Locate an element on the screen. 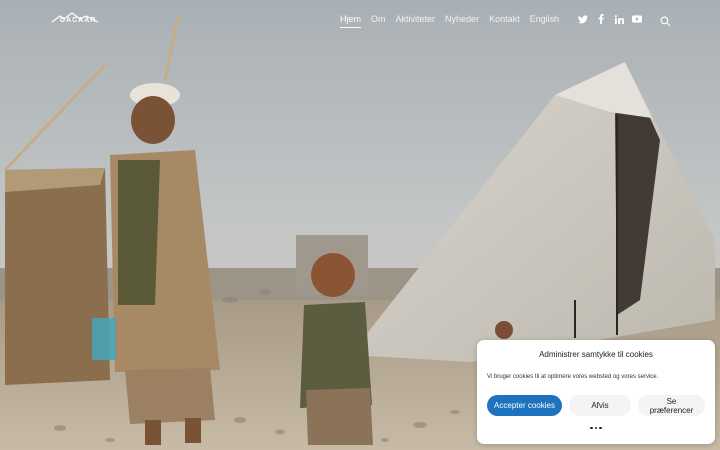 This screenshot has width=720, height=450. youtube-icon is located at coordinates (637, 19).